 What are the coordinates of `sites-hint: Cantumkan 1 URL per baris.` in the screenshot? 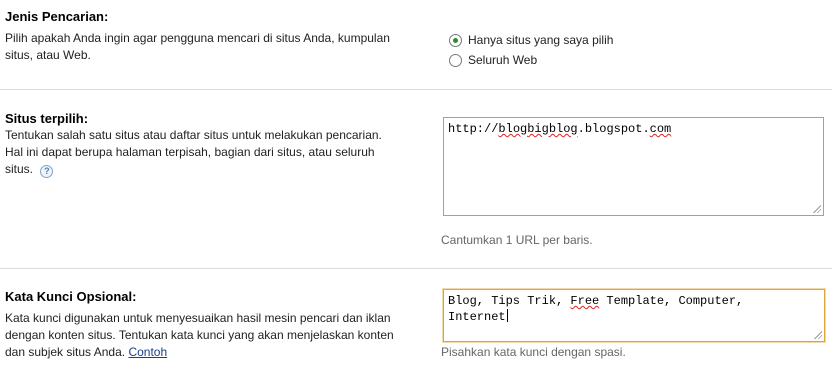 It's located at (517, 240).